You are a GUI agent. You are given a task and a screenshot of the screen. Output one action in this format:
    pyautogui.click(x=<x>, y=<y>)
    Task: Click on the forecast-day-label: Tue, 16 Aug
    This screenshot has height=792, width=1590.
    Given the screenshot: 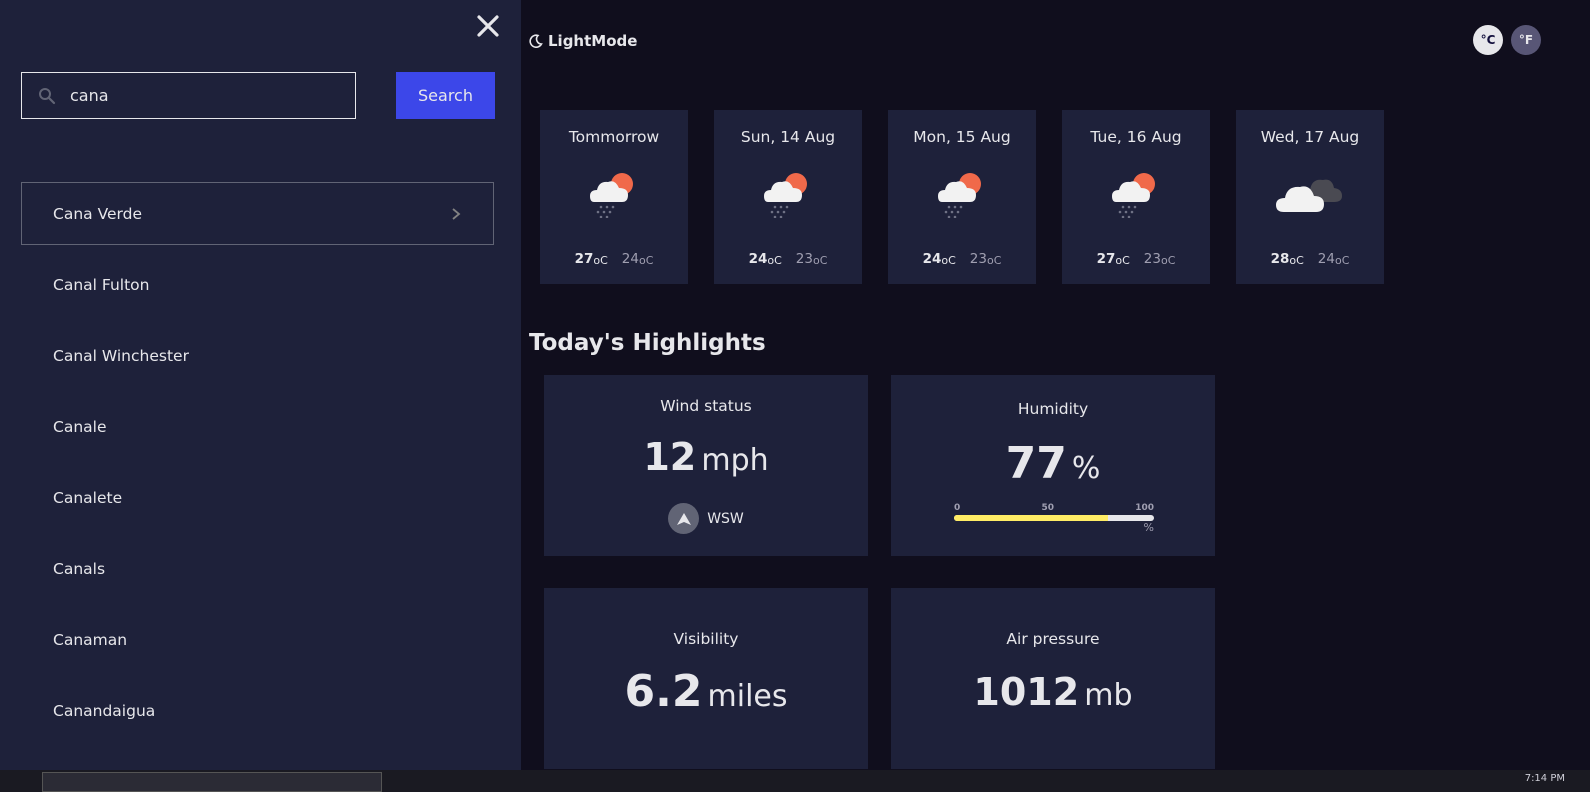 What is the action you would take?
    pyautogui.click(x=1136, y=137)
    